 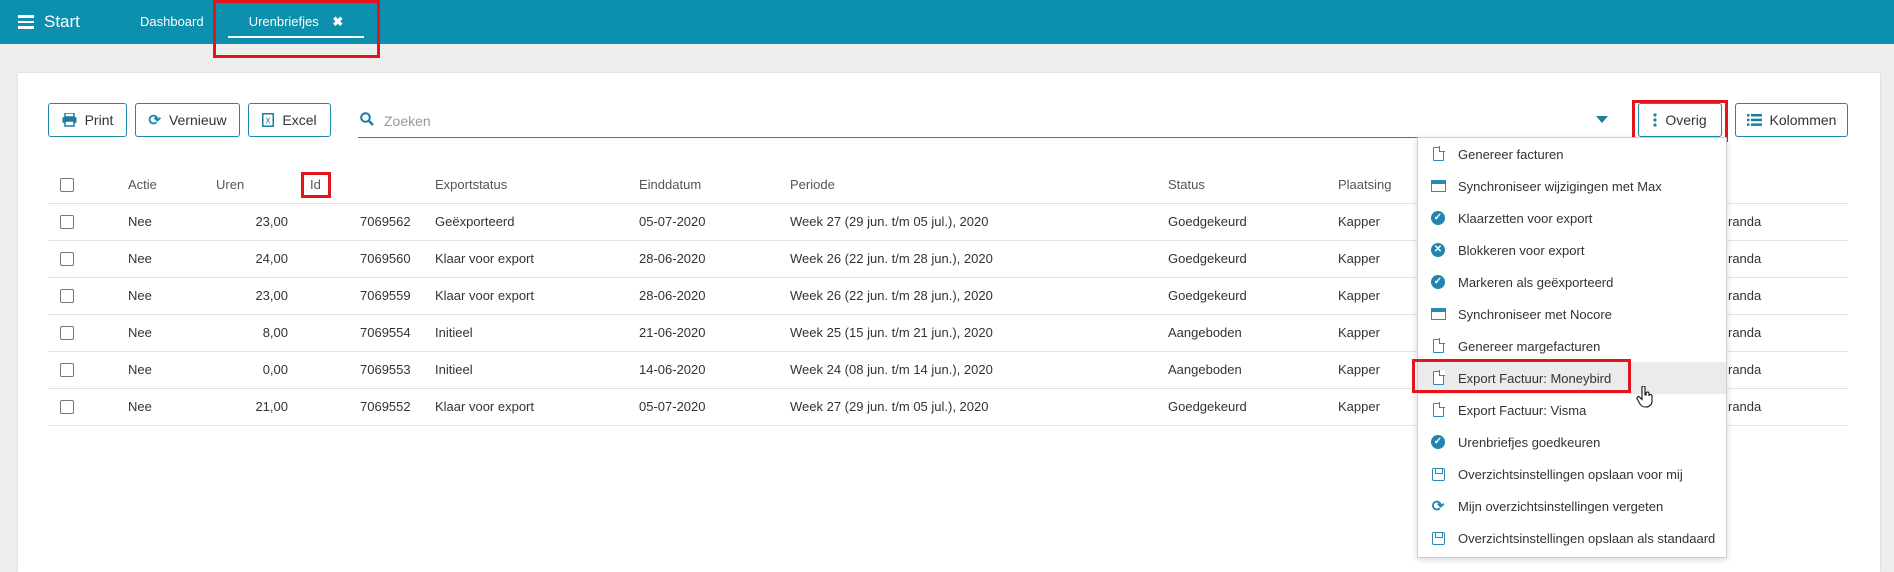 I want to click on select-all-checkbox, so click(x=67, y=185).